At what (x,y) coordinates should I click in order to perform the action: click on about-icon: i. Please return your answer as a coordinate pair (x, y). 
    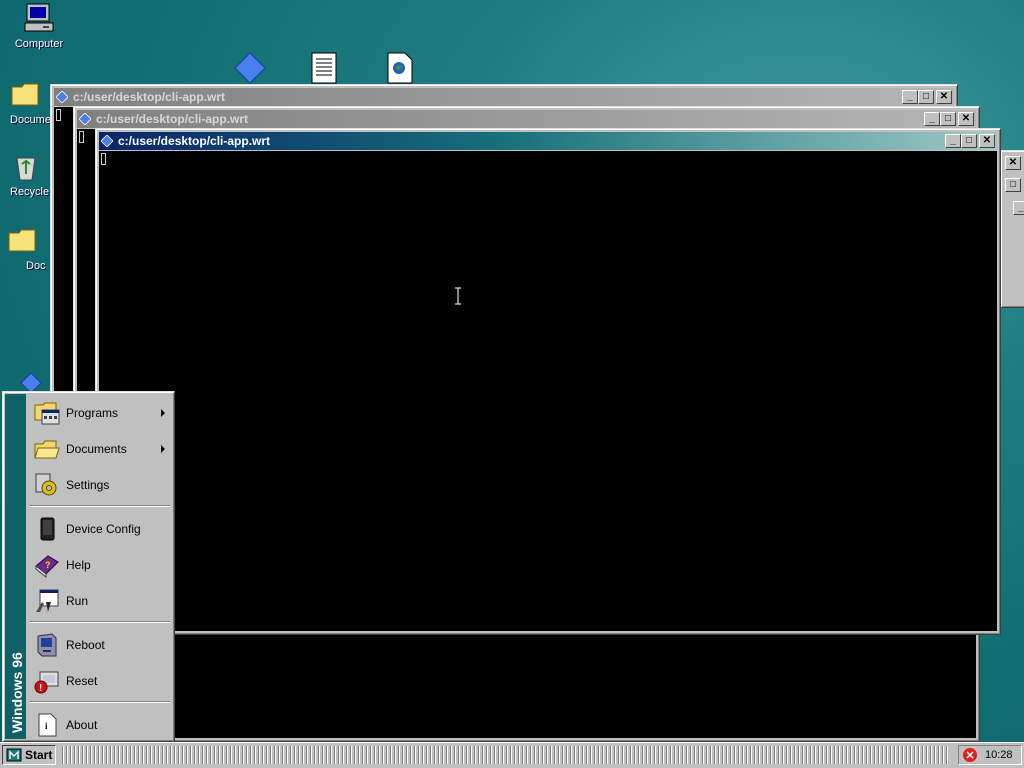
    Looking at the image, I should click on (47, 725).